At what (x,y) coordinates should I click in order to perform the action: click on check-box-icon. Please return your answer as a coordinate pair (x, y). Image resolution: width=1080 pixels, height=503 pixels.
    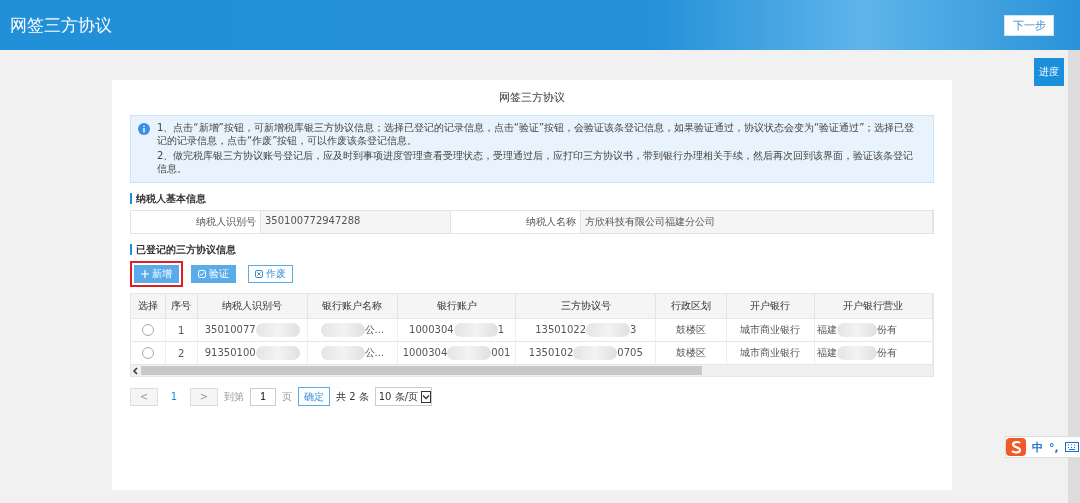
    Looking at the image, I should click on (202, 274).